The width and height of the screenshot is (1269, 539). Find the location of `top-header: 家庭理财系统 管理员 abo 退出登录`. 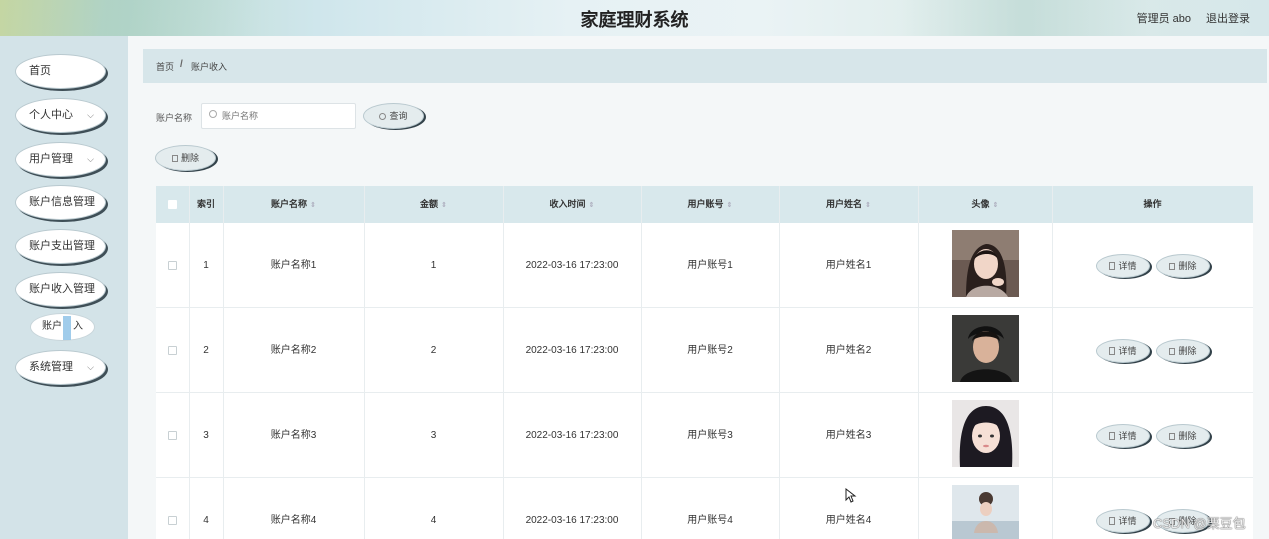

top-header: 家庭理财系统 管理员 abo 退出登录 is located at coordinates (634, 18).